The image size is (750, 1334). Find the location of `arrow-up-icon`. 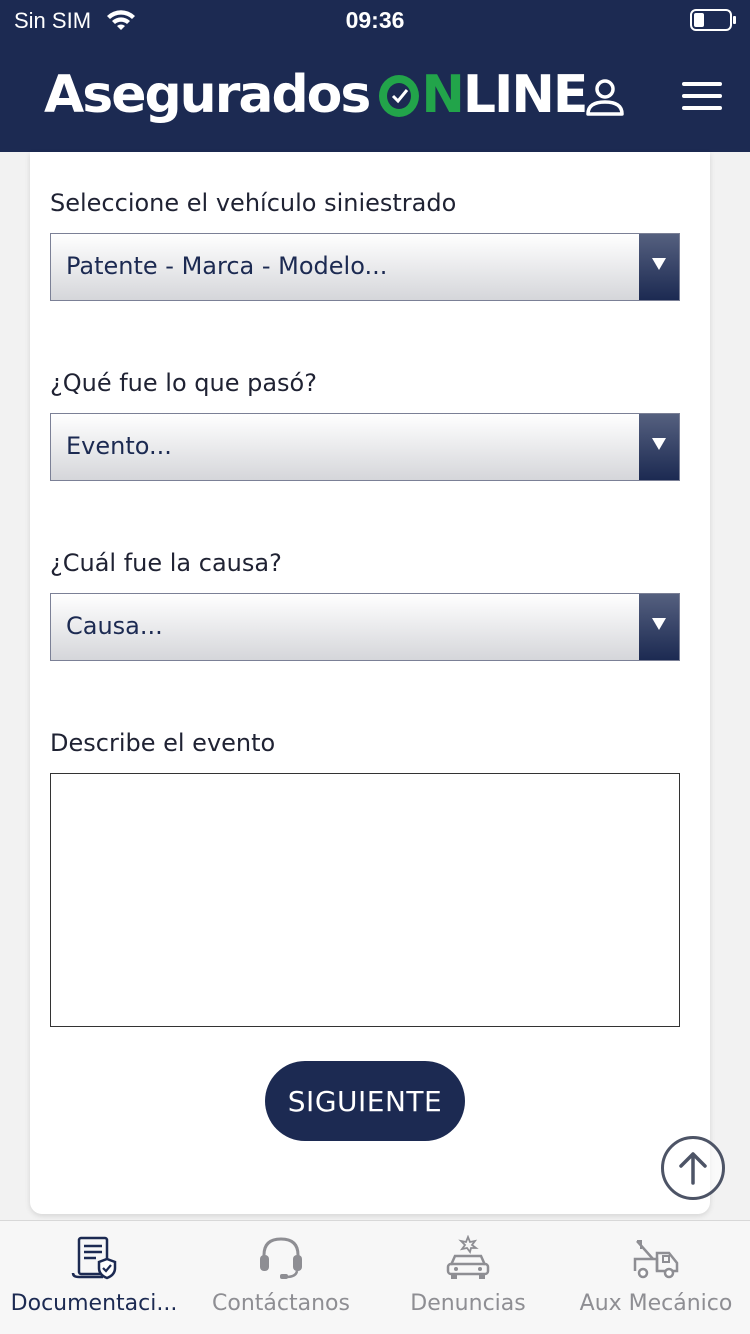

arrow-up-icon is located at coordinates (693, 1168).